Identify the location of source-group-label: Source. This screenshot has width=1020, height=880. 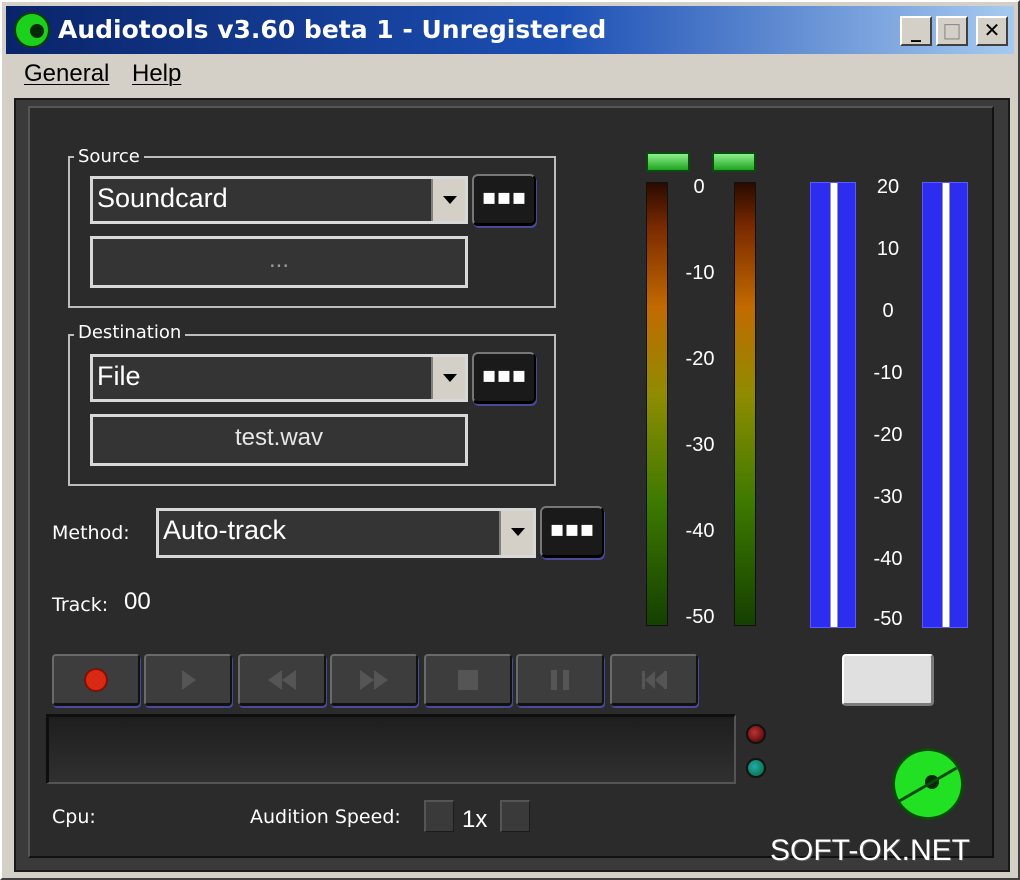
(109, 156).